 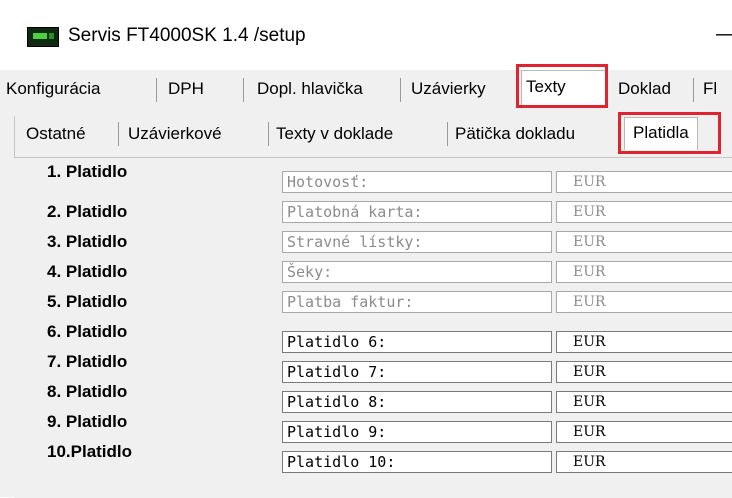 I want to click on platidlo-label-3: 3. Platidlo, so click(x=87, y=241).